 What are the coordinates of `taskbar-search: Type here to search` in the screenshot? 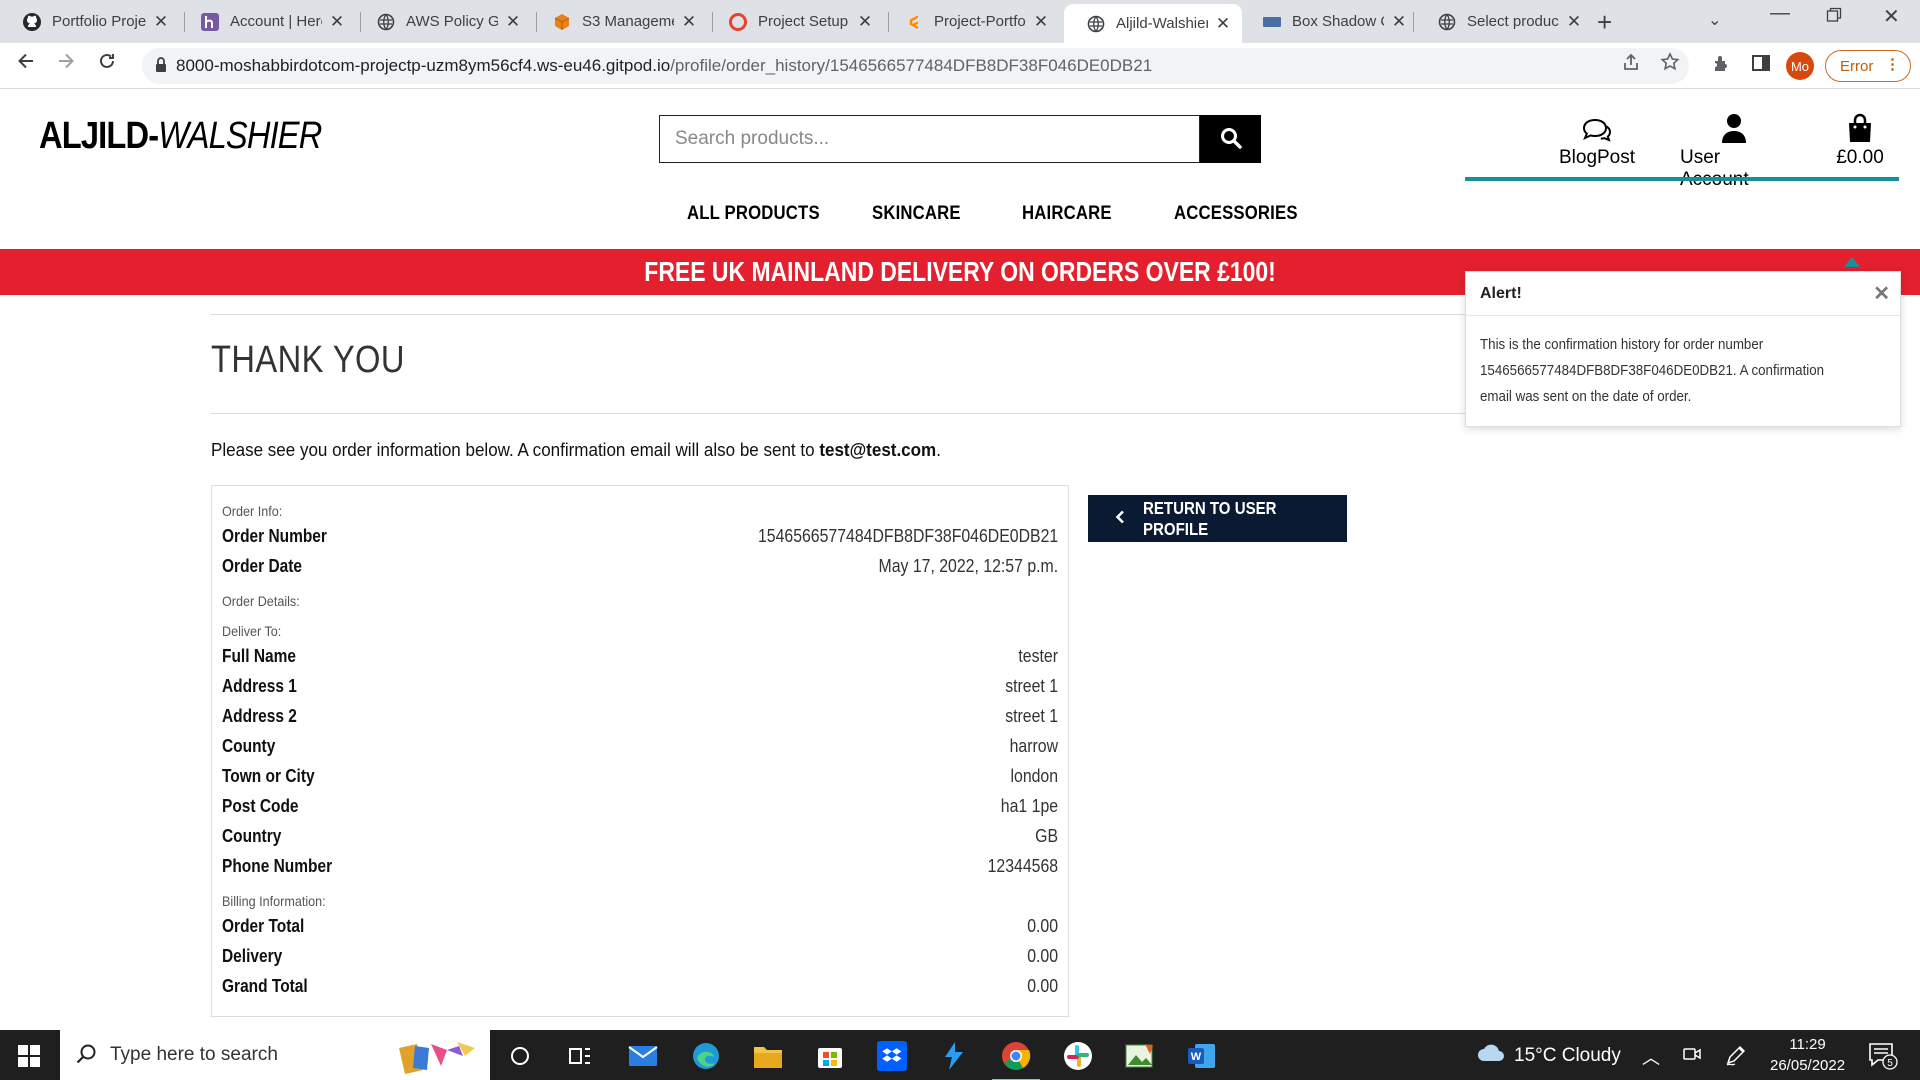 It's located at (275, 1055).